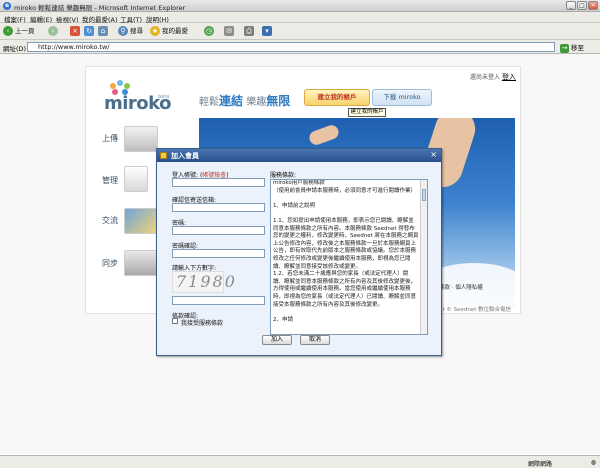 This screenshot has width=600, height=468. What do you see at coordinates (402, 97) in the screenshot?
I see `download-button: 下載 miroko` at bounding box center [402, 97].